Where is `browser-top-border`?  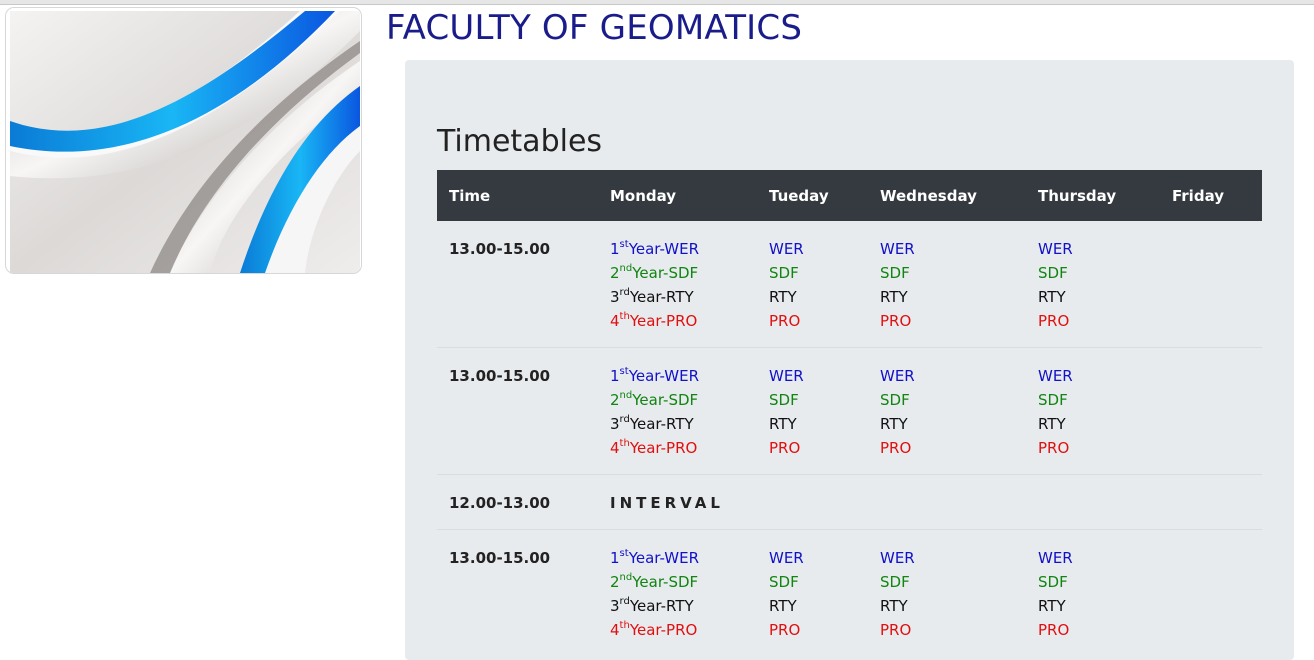
browser-top-border is located at coordinates (657, 2).